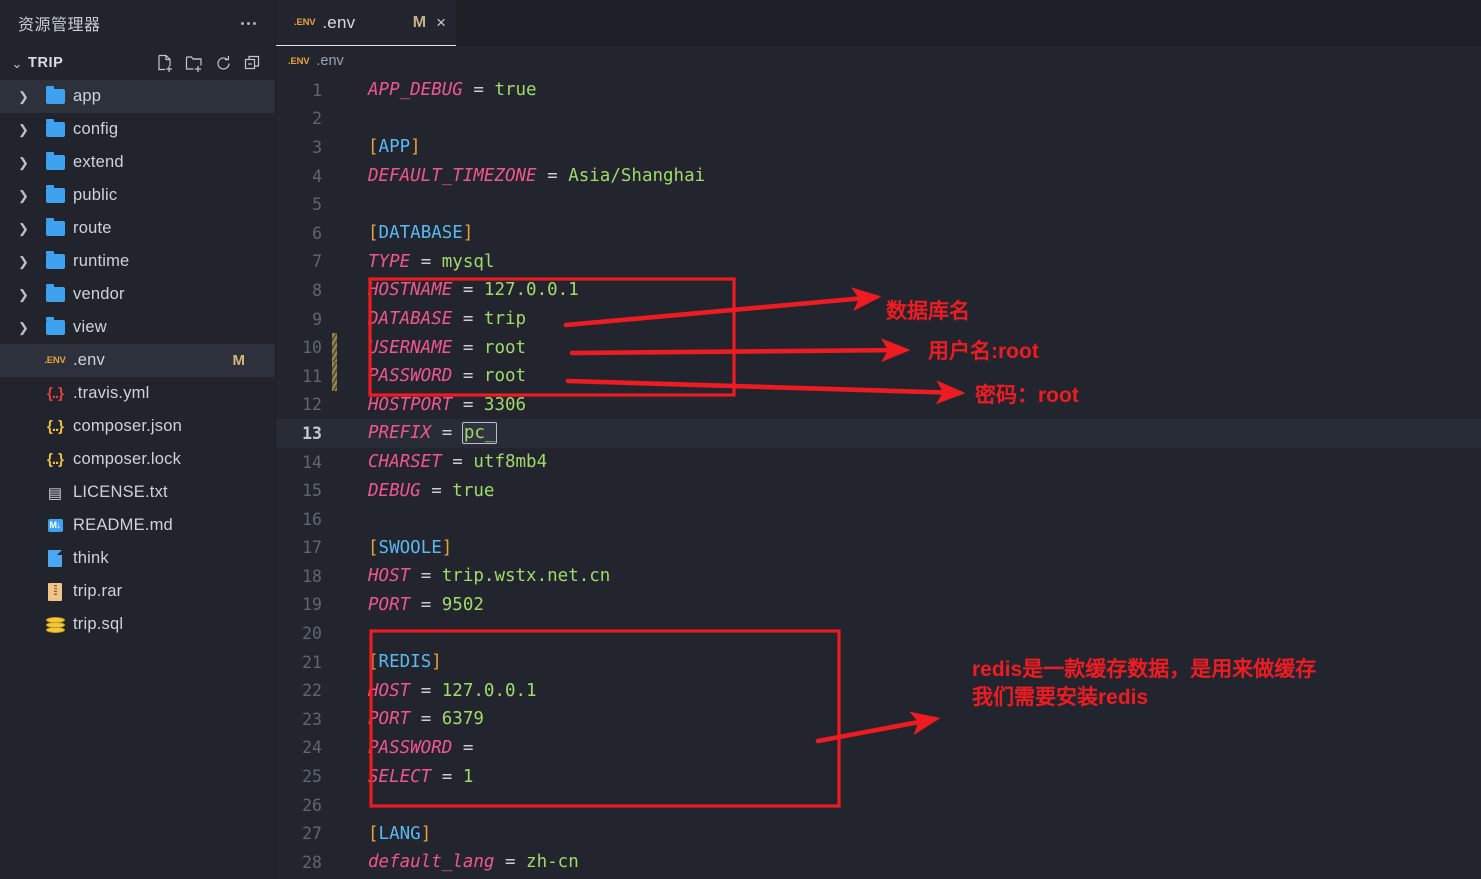  Describe the element at coordinates (137, 195) in the screenshot. I see `tree-item-public: ❯ public` at that location.